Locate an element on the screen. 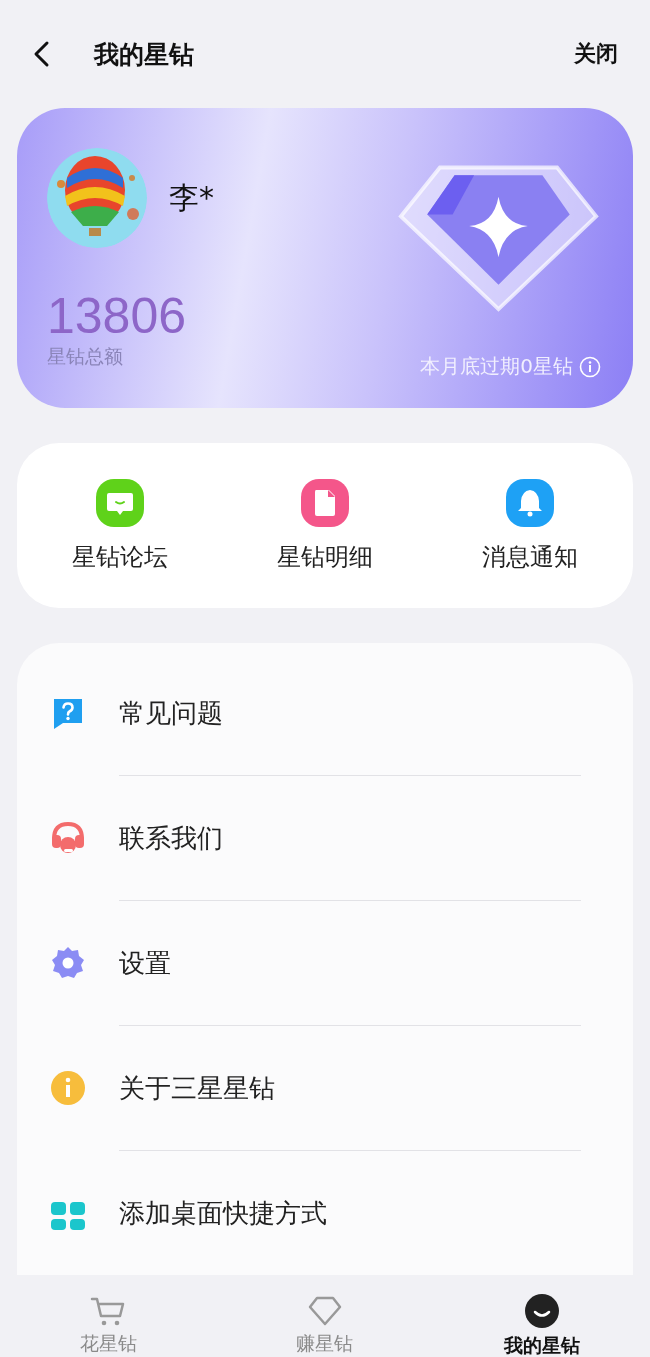 The image size is (650, 1357). balance-amount: 13806 is located at coordinates (117, 316).